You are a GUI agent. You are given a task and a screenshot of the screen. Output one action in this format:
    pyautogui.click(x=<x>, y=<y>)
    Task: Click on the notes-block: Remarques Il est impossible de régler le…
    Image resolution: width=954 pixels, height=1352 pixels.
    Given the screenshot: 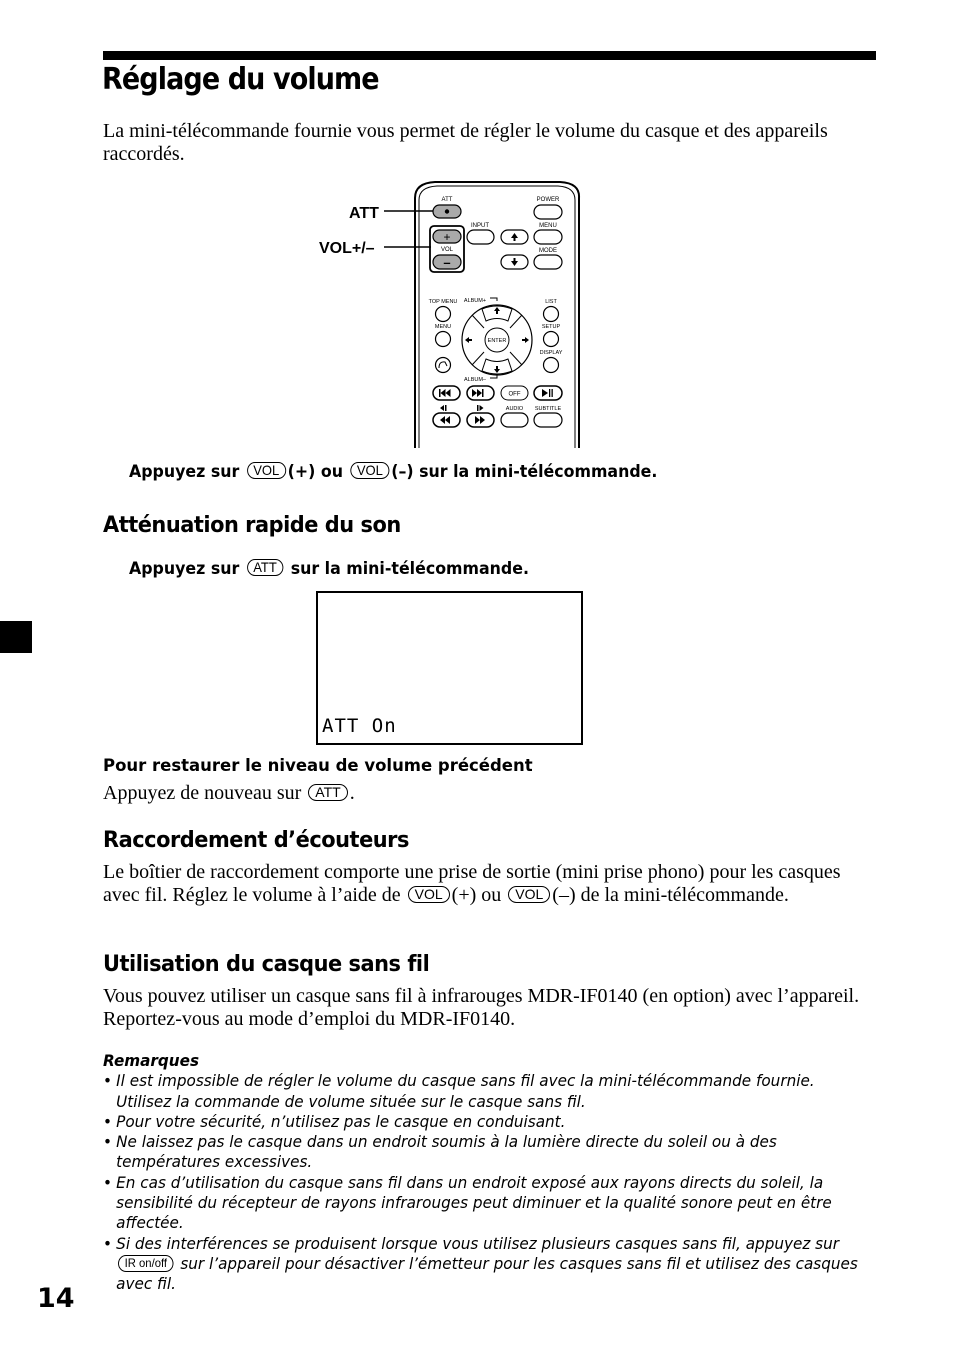 What is the action you would take?
    pyautogui.click(x=488, y=1173)
    